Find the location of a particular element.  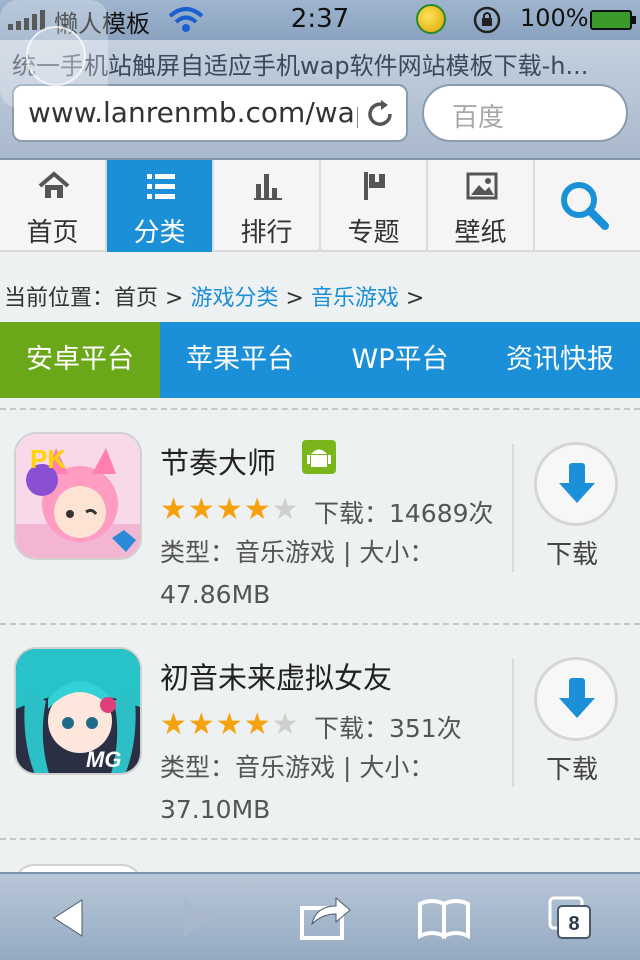

breadcrumb-link-music-games: 音乐游戏 is located at coordinates (355, 298).